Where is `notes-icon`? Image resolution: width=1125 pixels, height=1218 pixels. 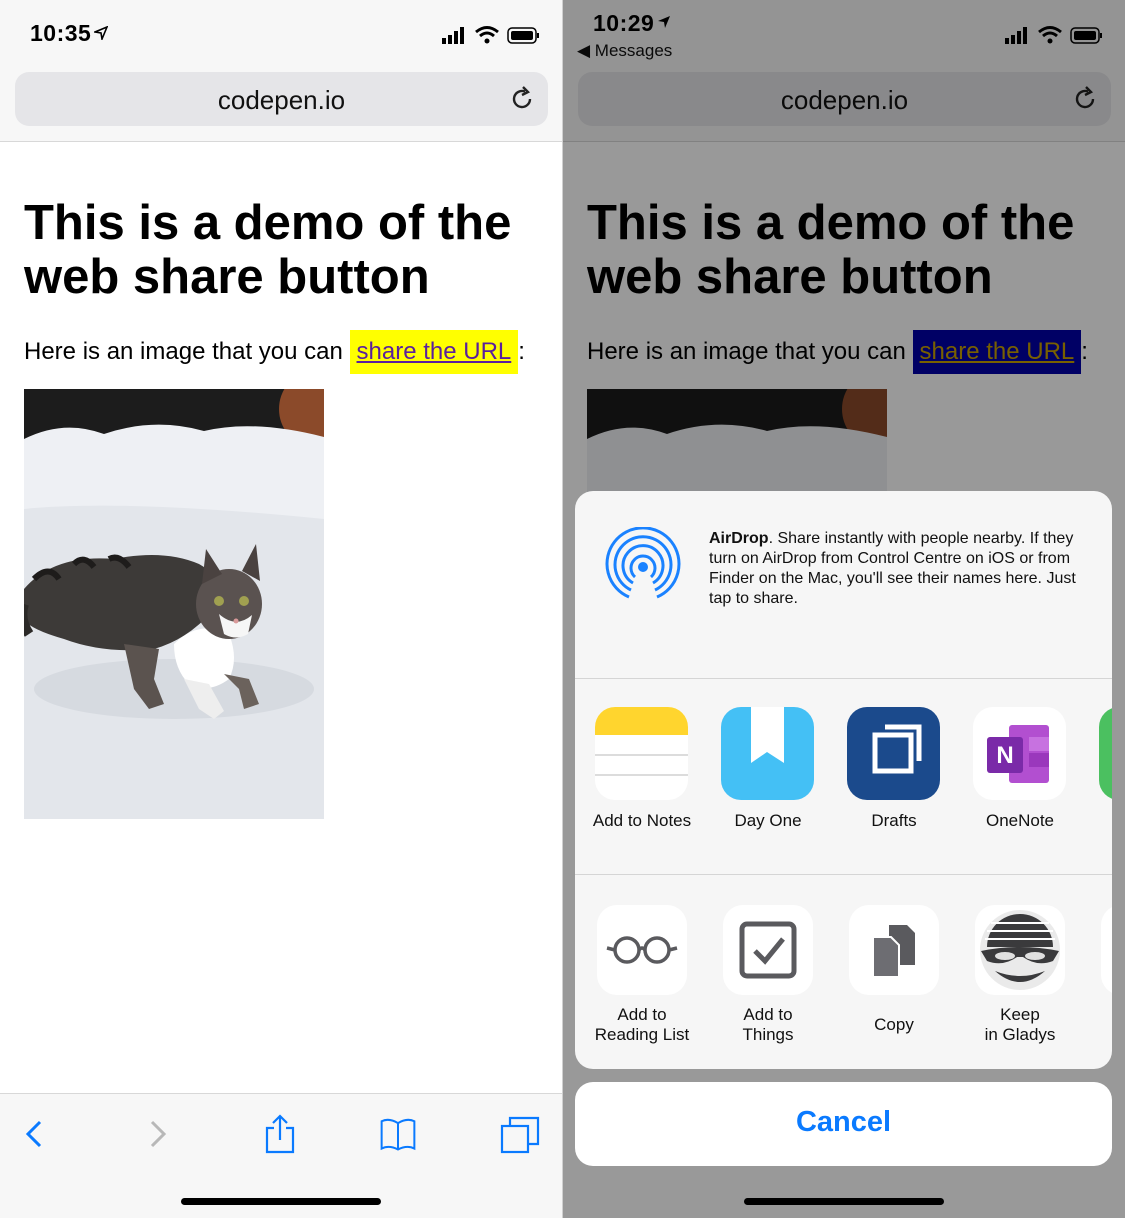 notes-icon is located at coordinates (641, 753).